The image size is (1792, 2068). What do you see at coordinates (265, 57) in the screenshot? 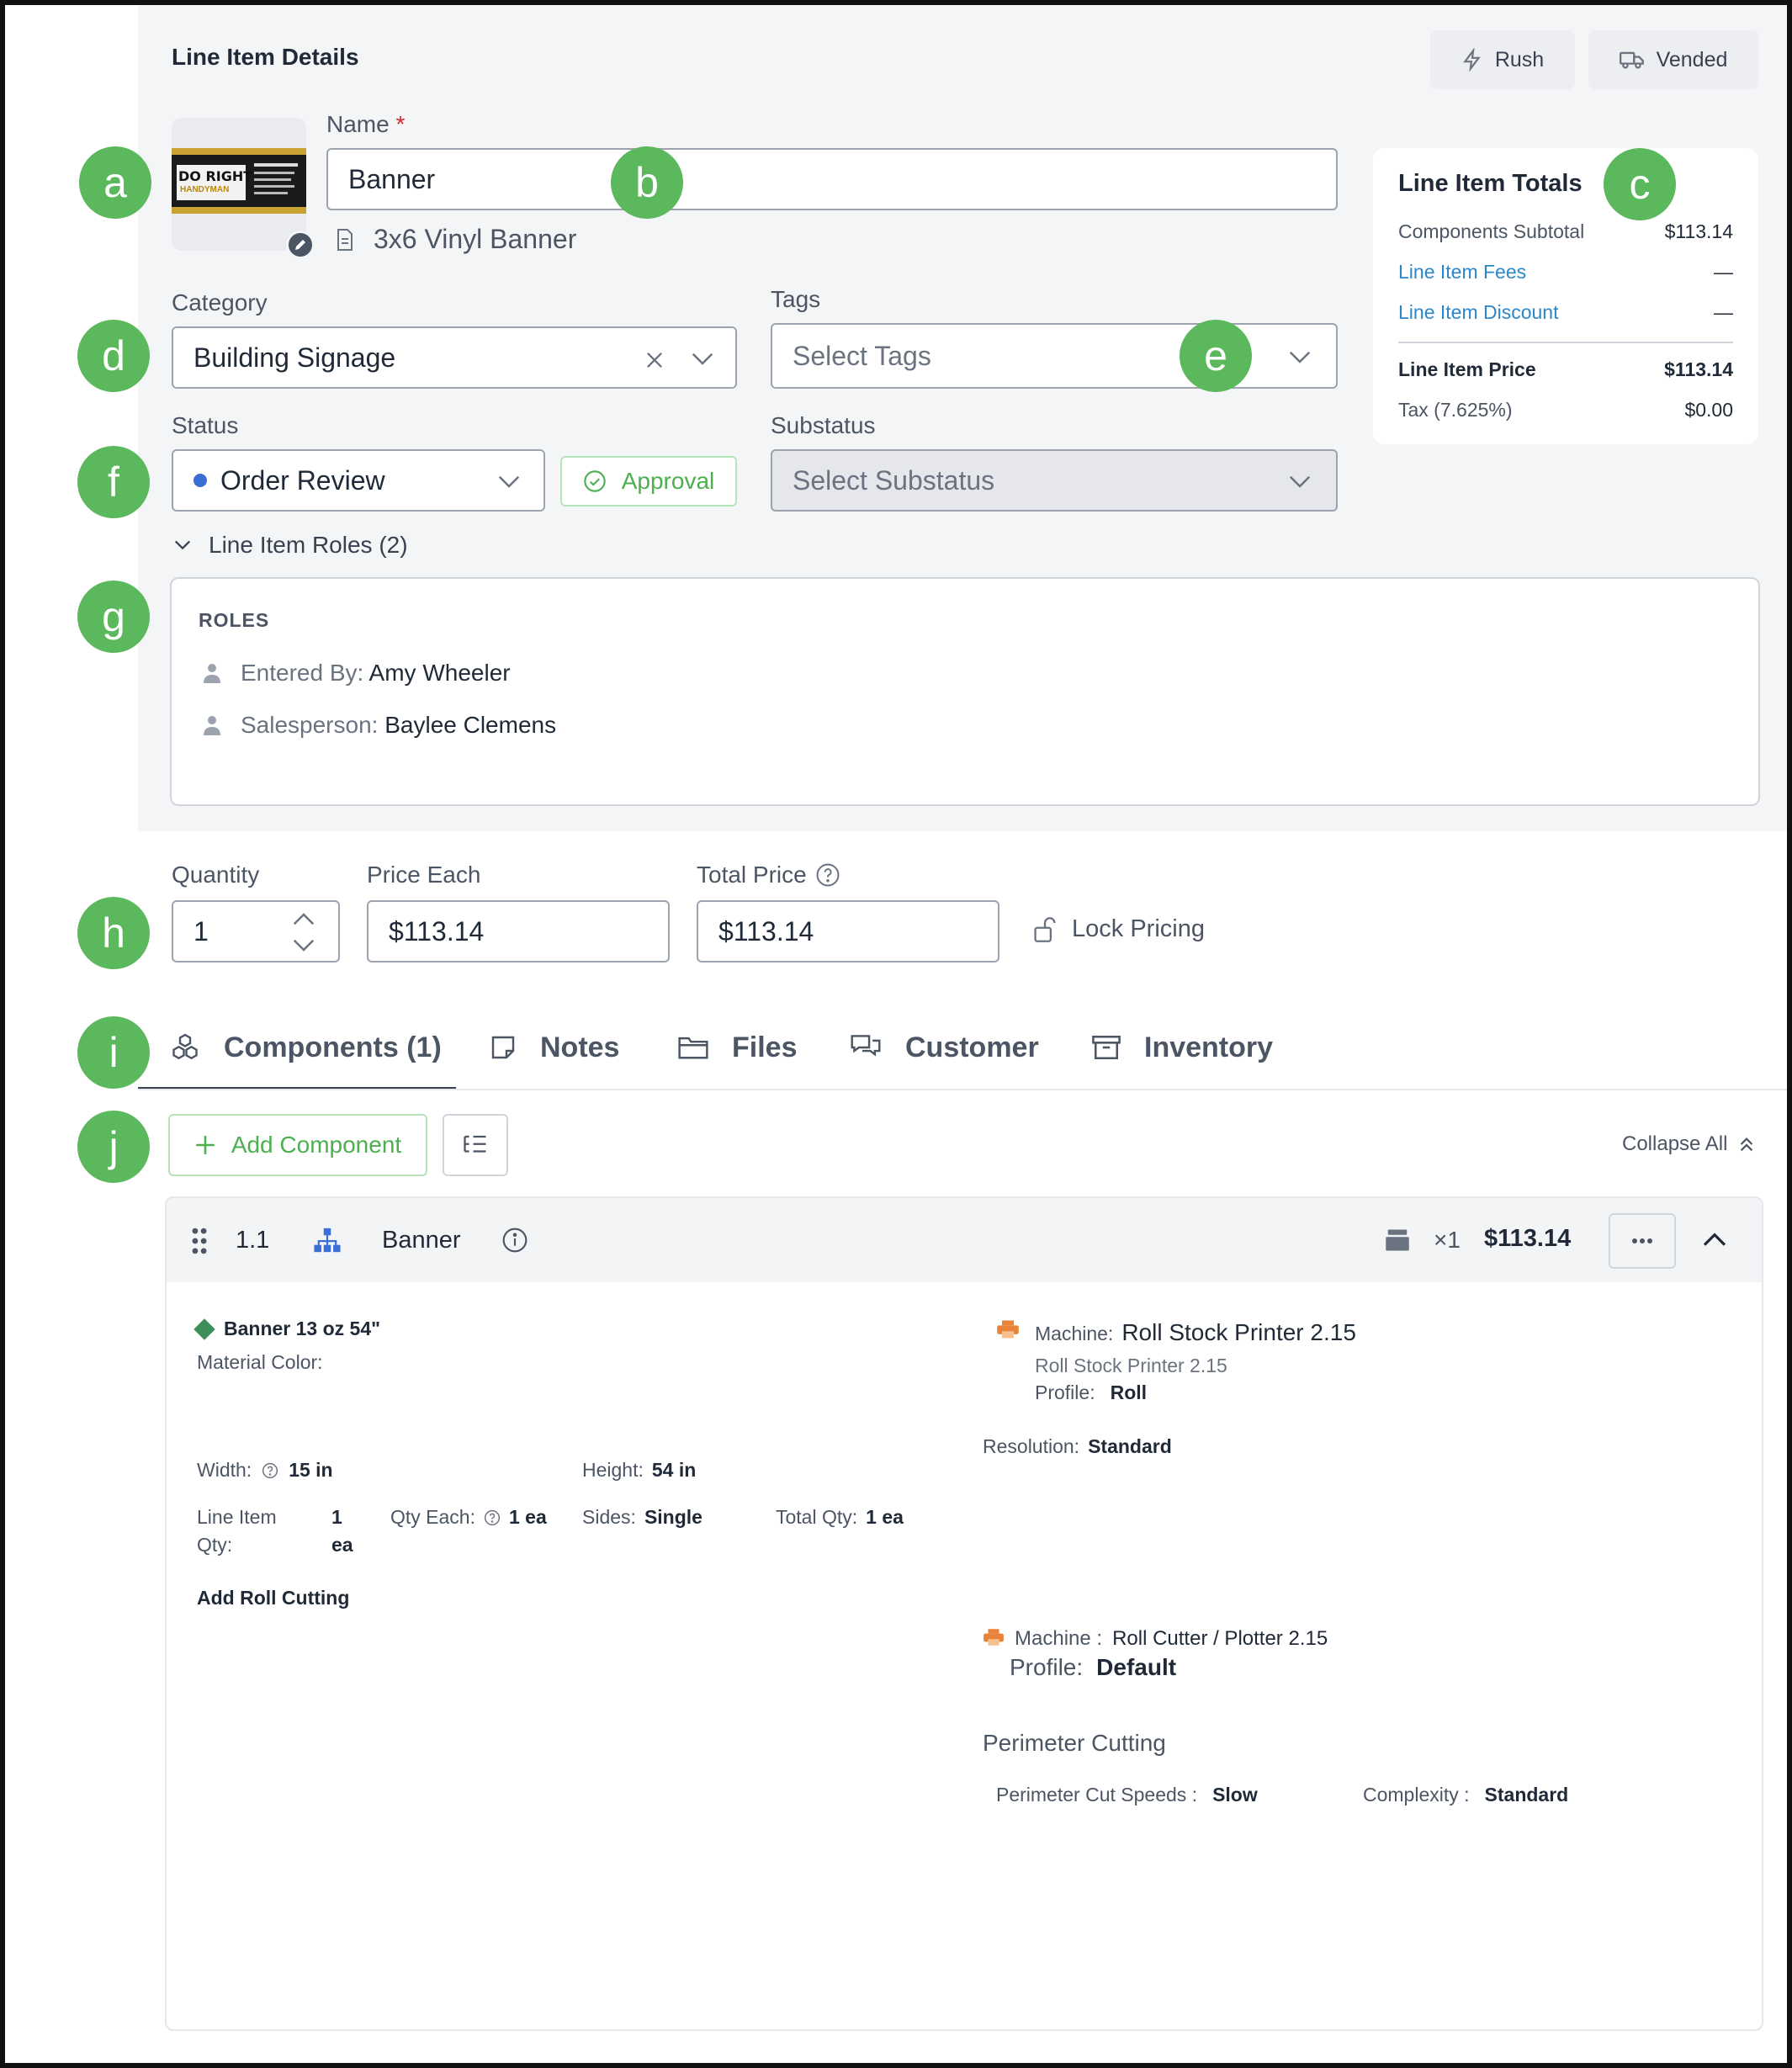
I see `section-title: Line Item Details` at bounding box center [265, 57].